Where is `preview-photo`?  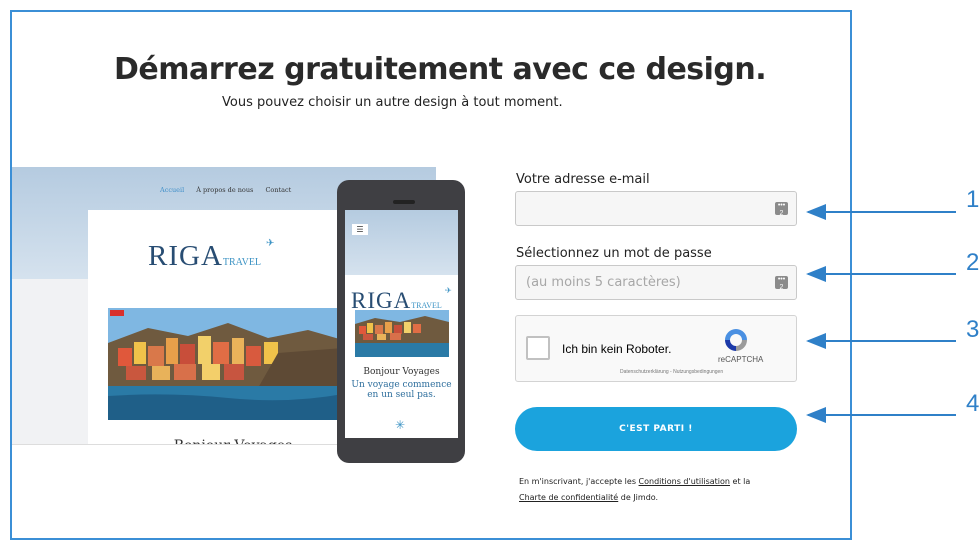
preview-photo is located at coordinates (225, 364).